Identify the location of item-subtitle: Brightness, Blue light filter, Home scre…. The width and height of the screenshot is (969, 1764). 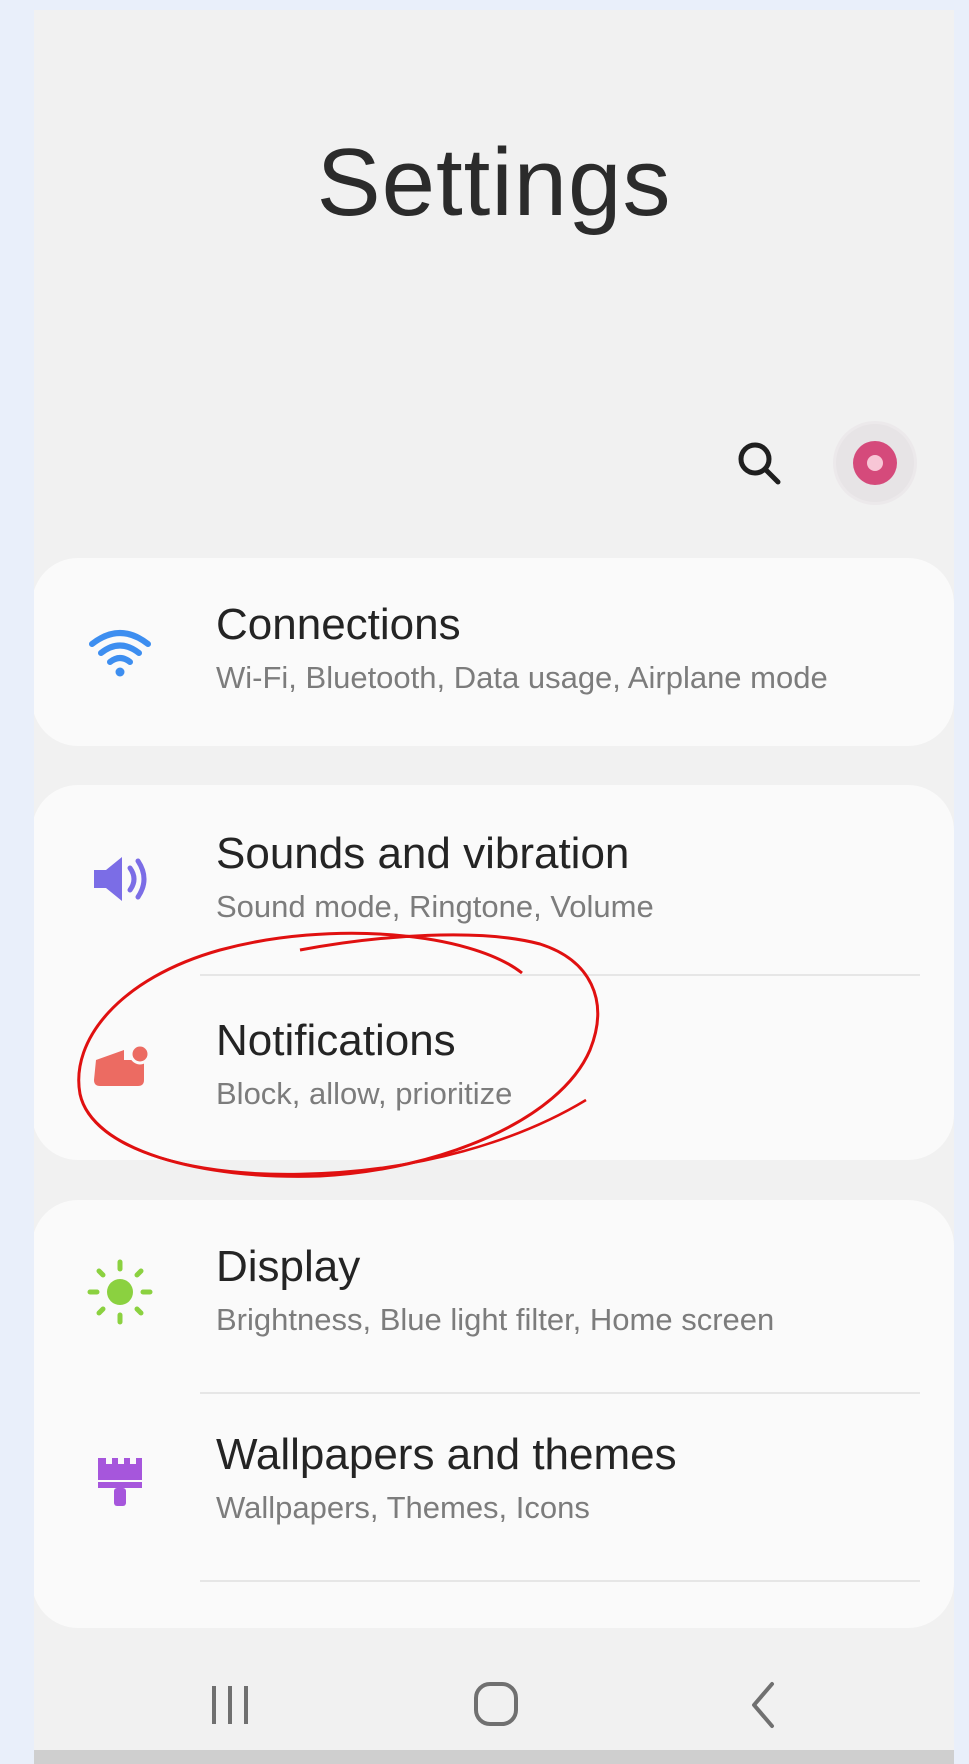
(495, 1319).